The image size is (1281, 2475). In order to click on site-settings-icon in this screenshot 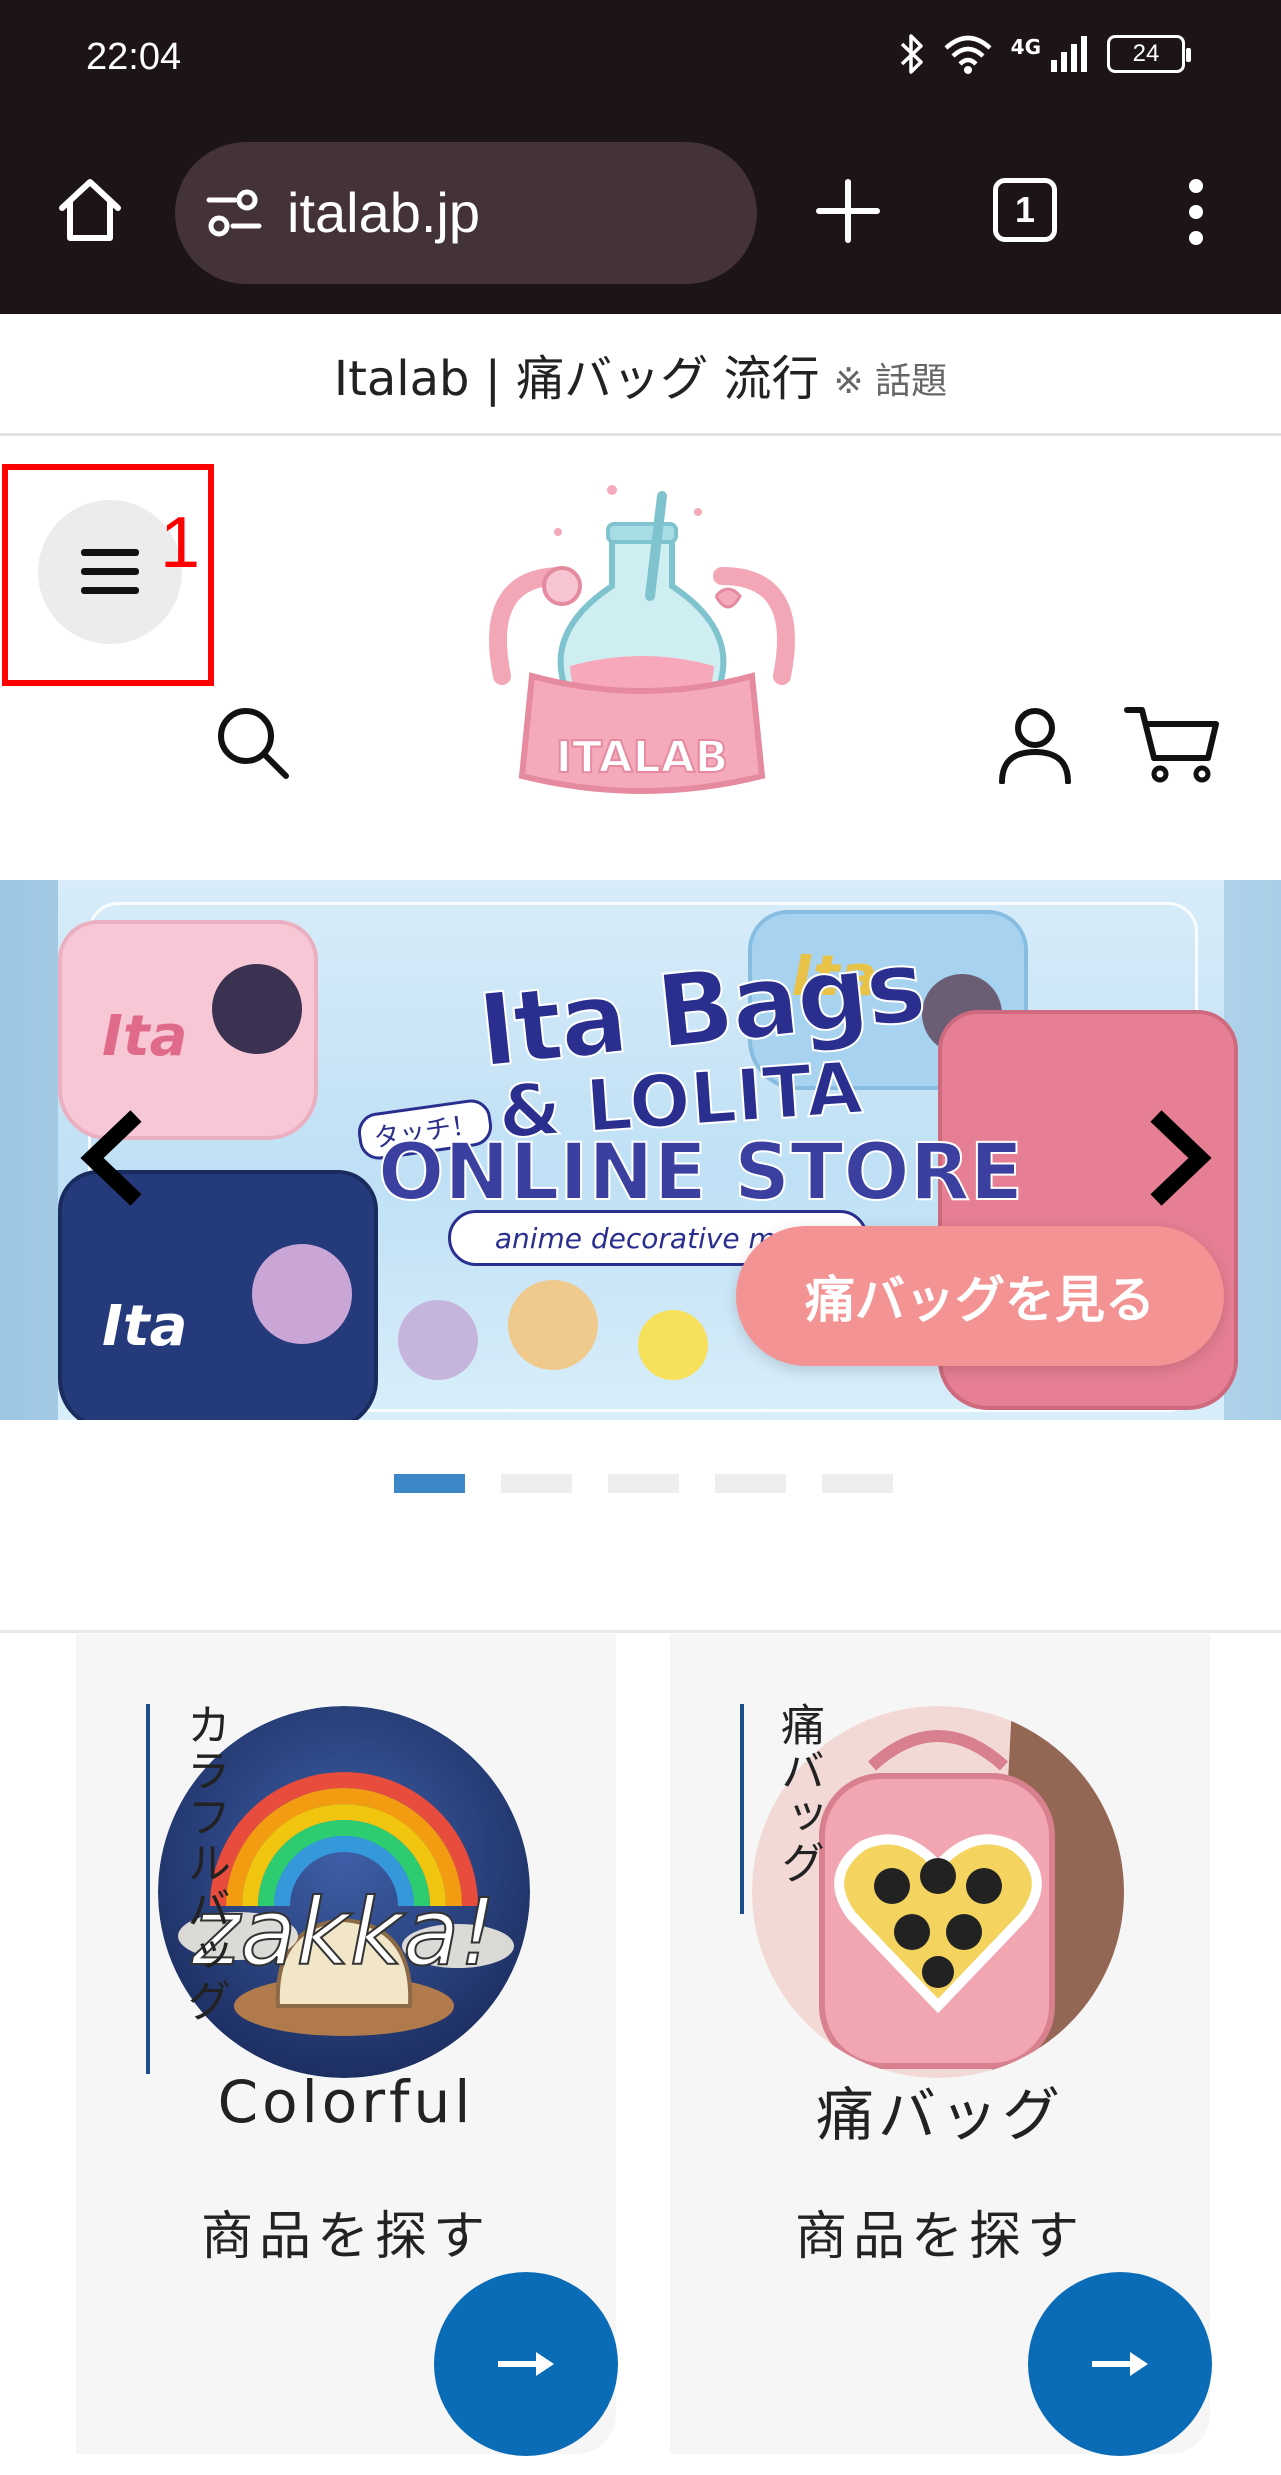, I will do `click(234, 213)`.